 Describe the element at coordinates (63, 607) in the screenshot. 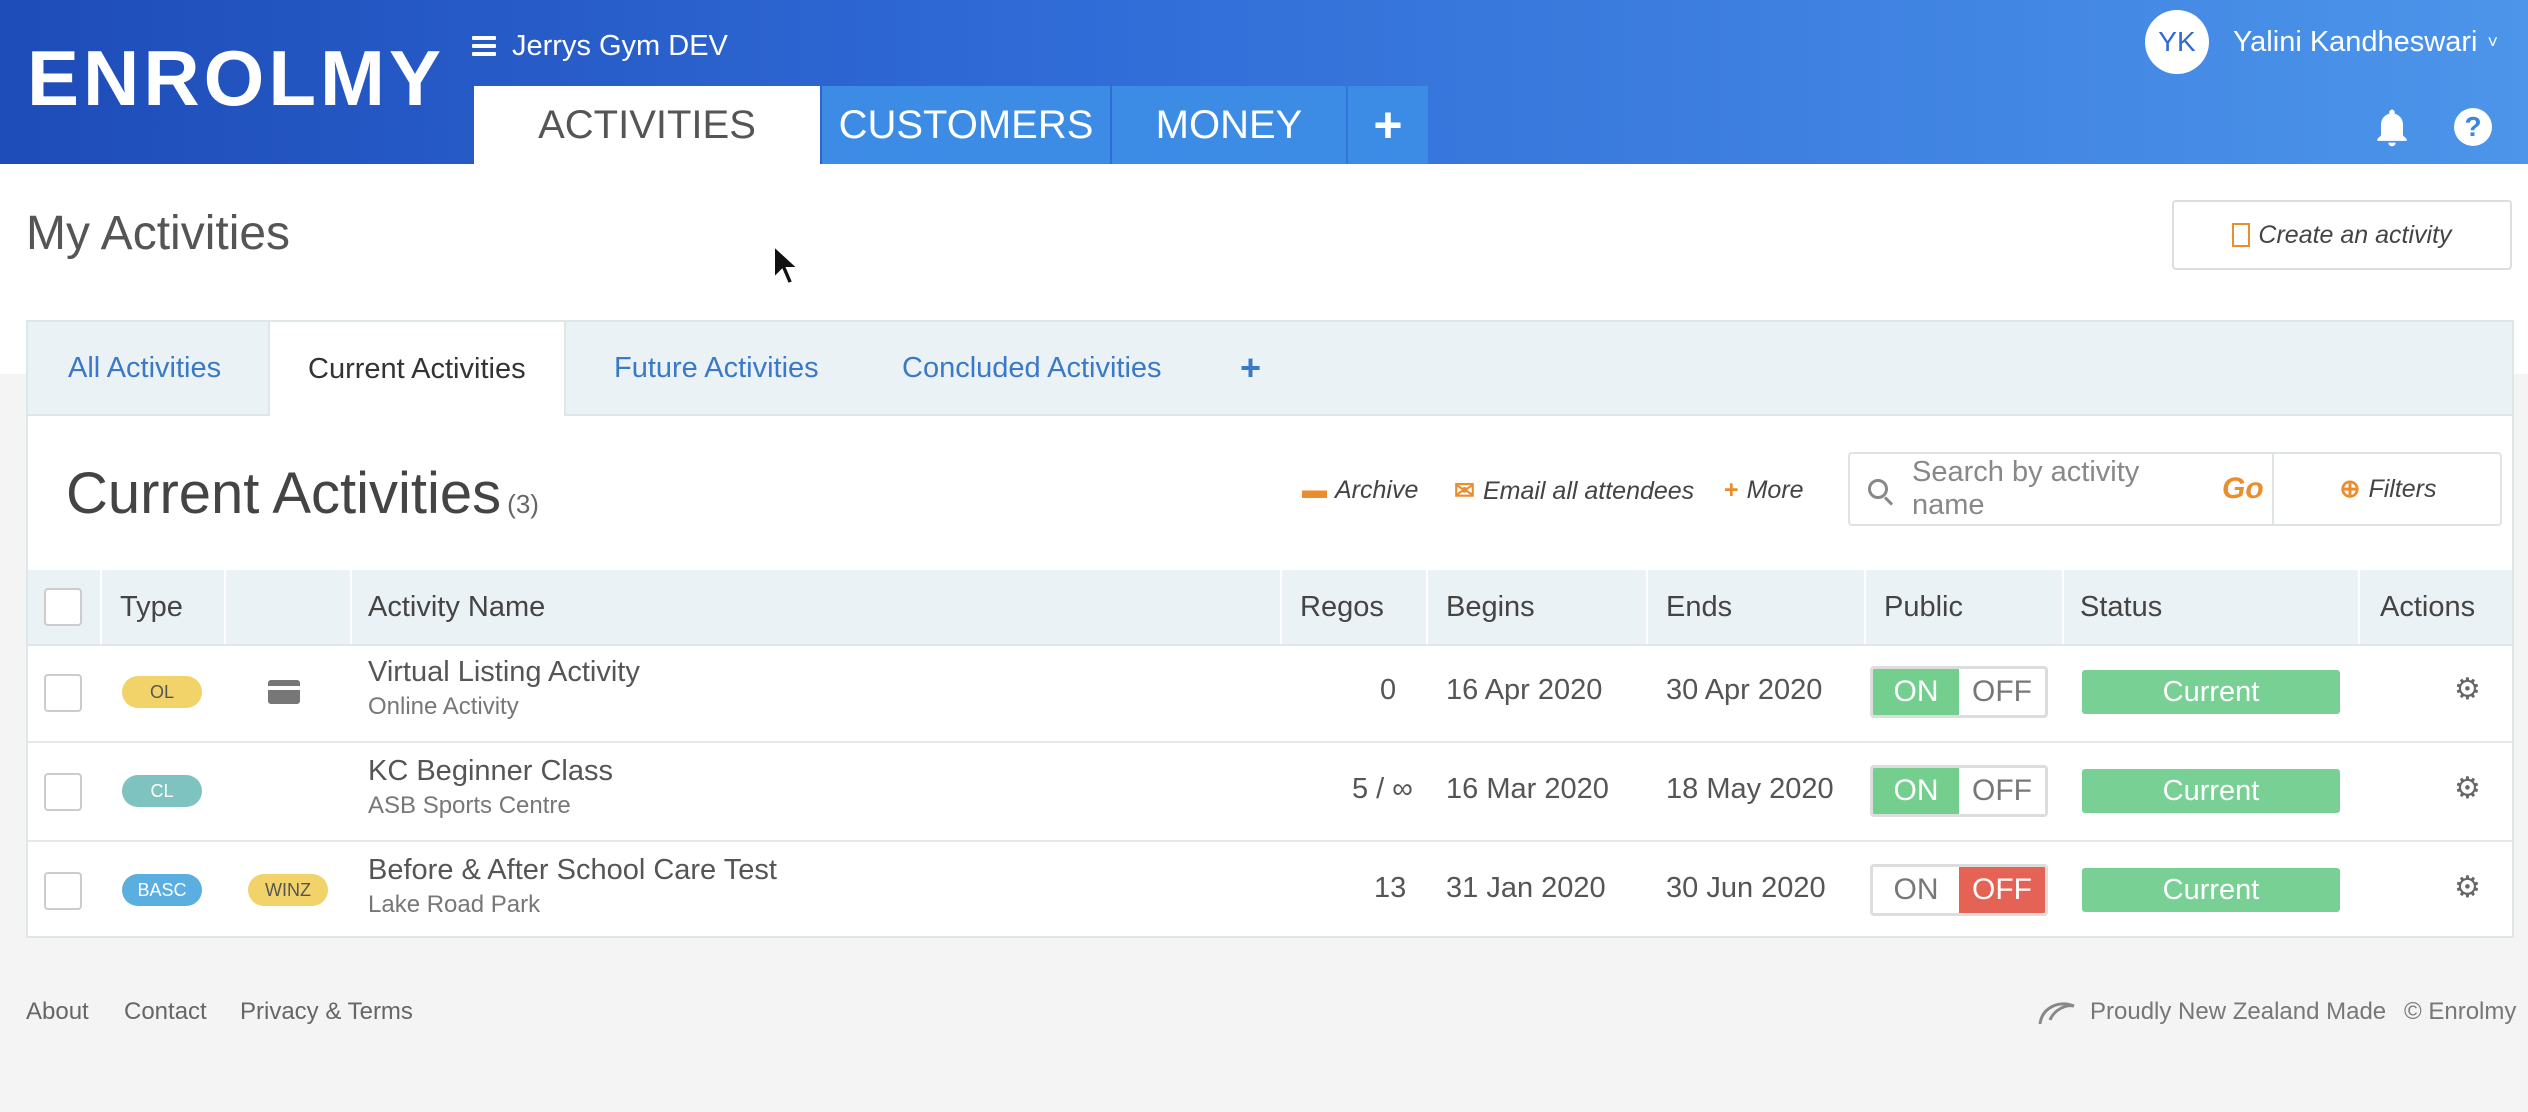

I see `select-all-checkbox` at that location.